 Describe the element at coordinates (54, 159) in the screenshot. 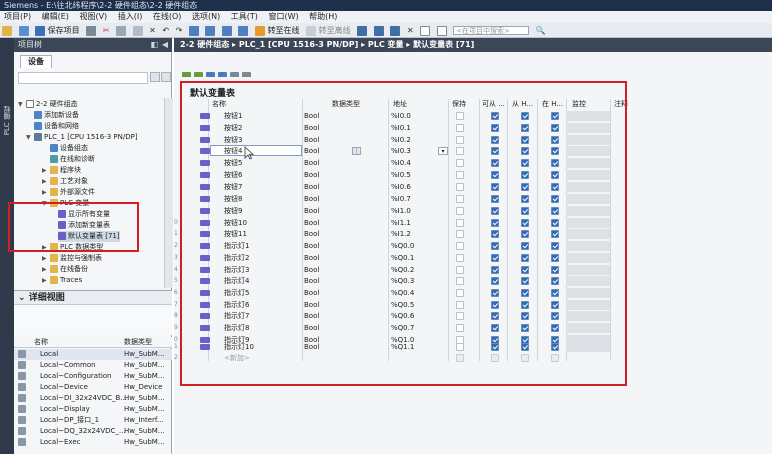

I see `diagnostics-icon` at that location.